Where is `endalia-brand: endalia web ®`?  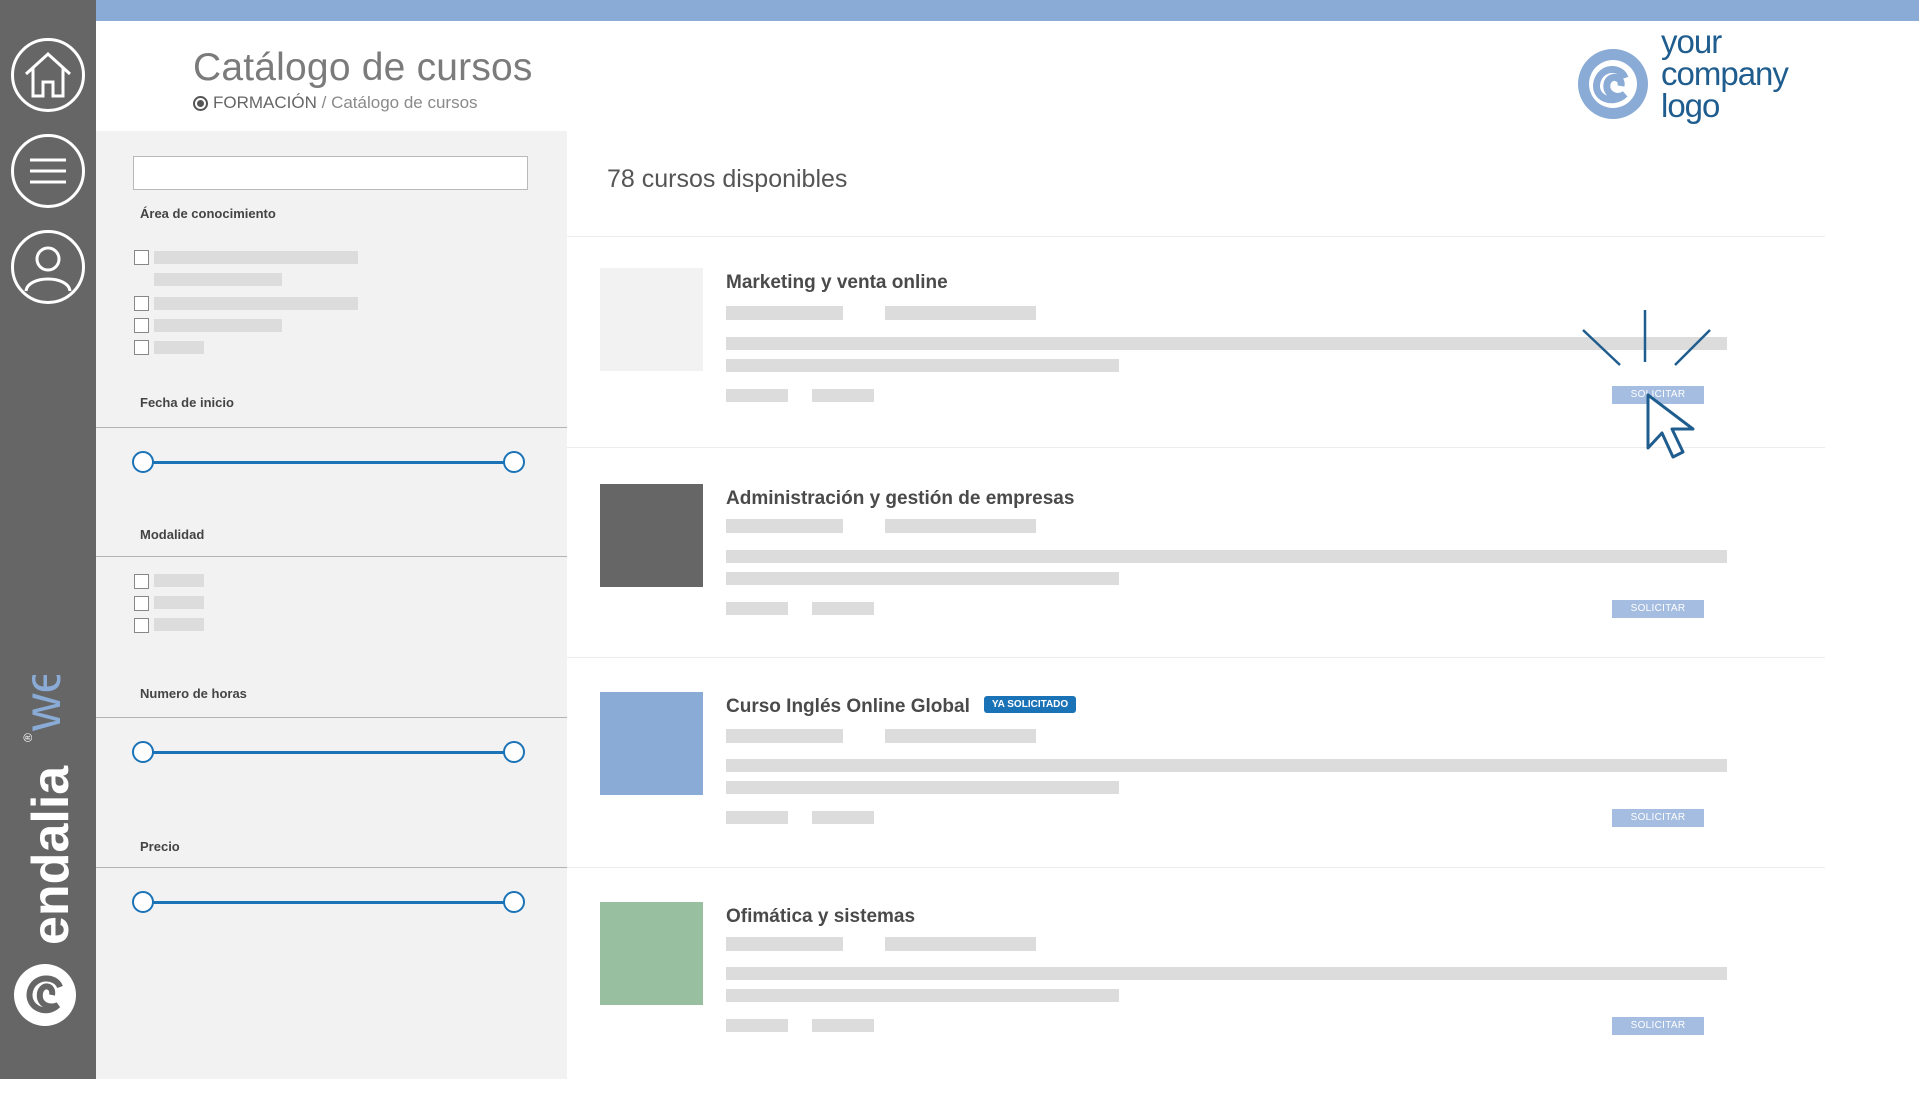
endalia-brand: endalia web ® is located at coordinates (48, 835).